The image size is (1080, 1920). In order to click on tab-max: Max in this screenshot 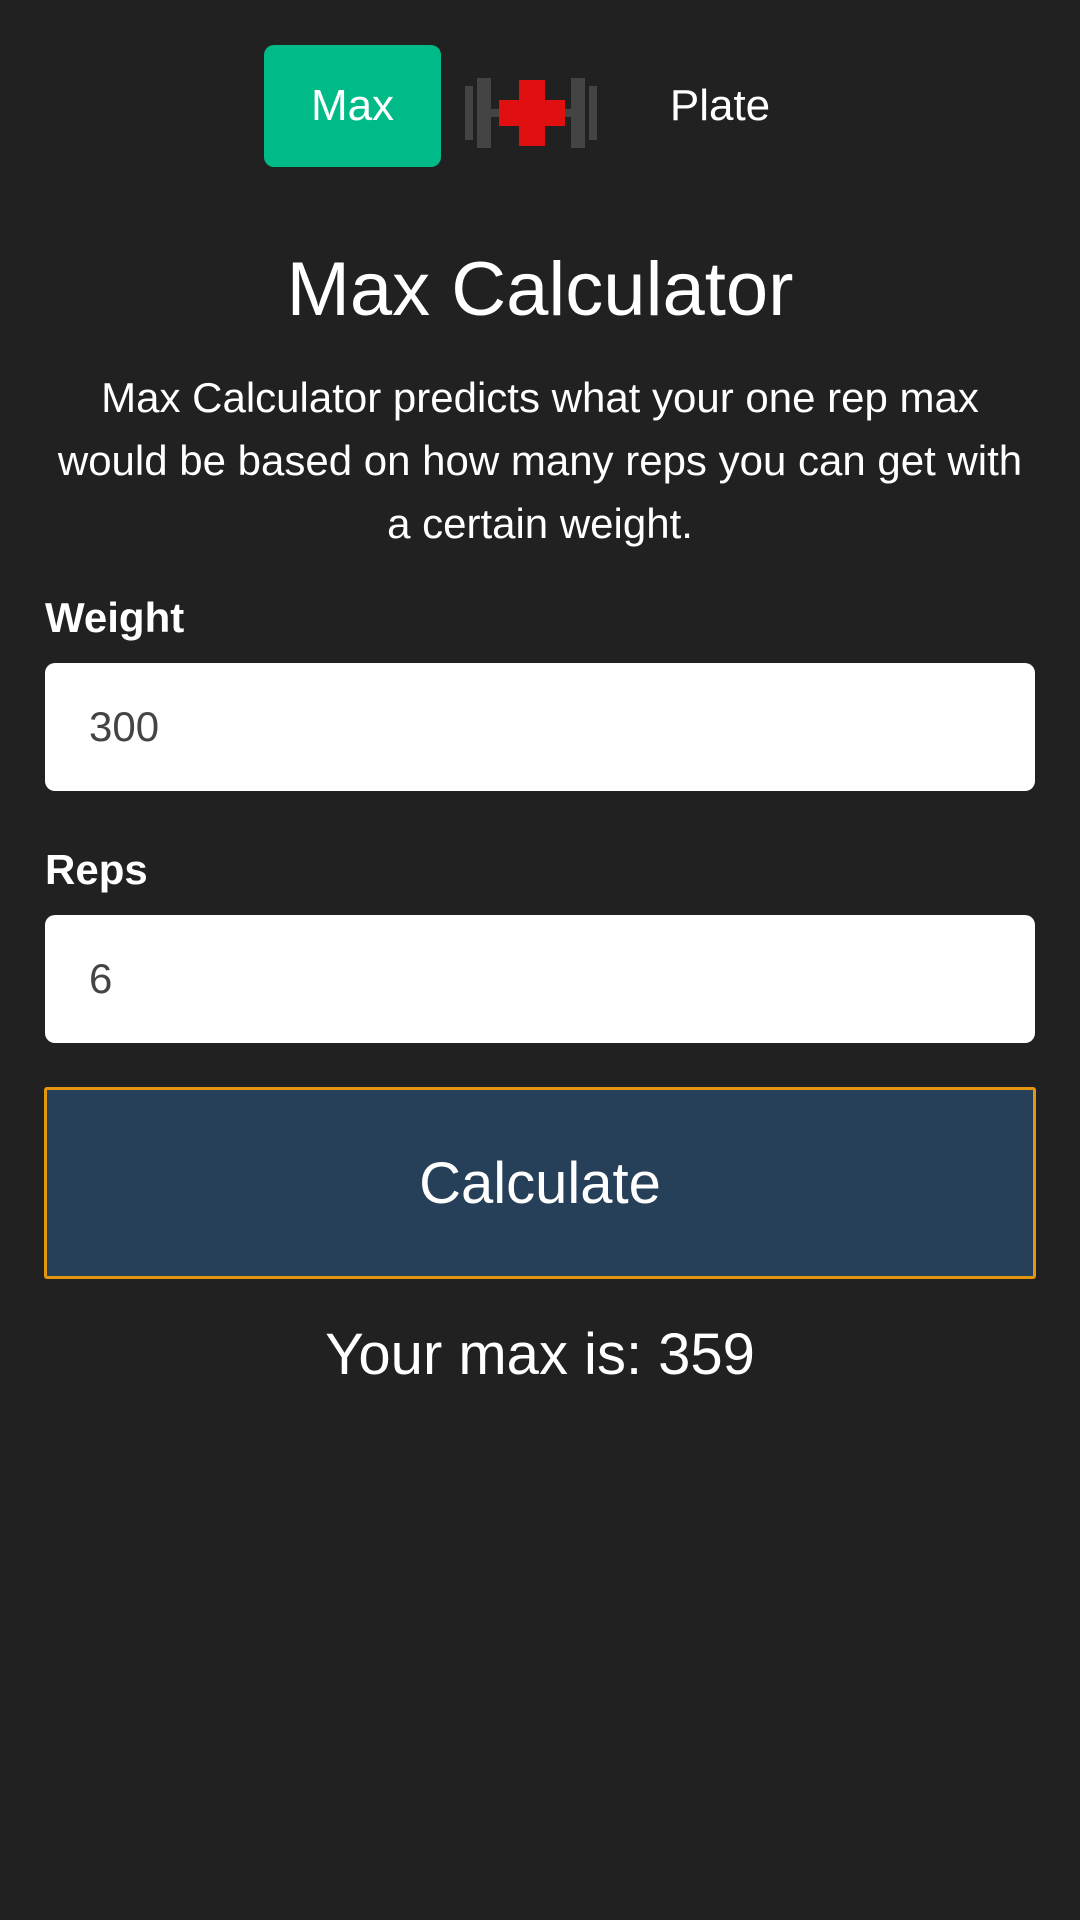, I will do `click(352, 106)`.